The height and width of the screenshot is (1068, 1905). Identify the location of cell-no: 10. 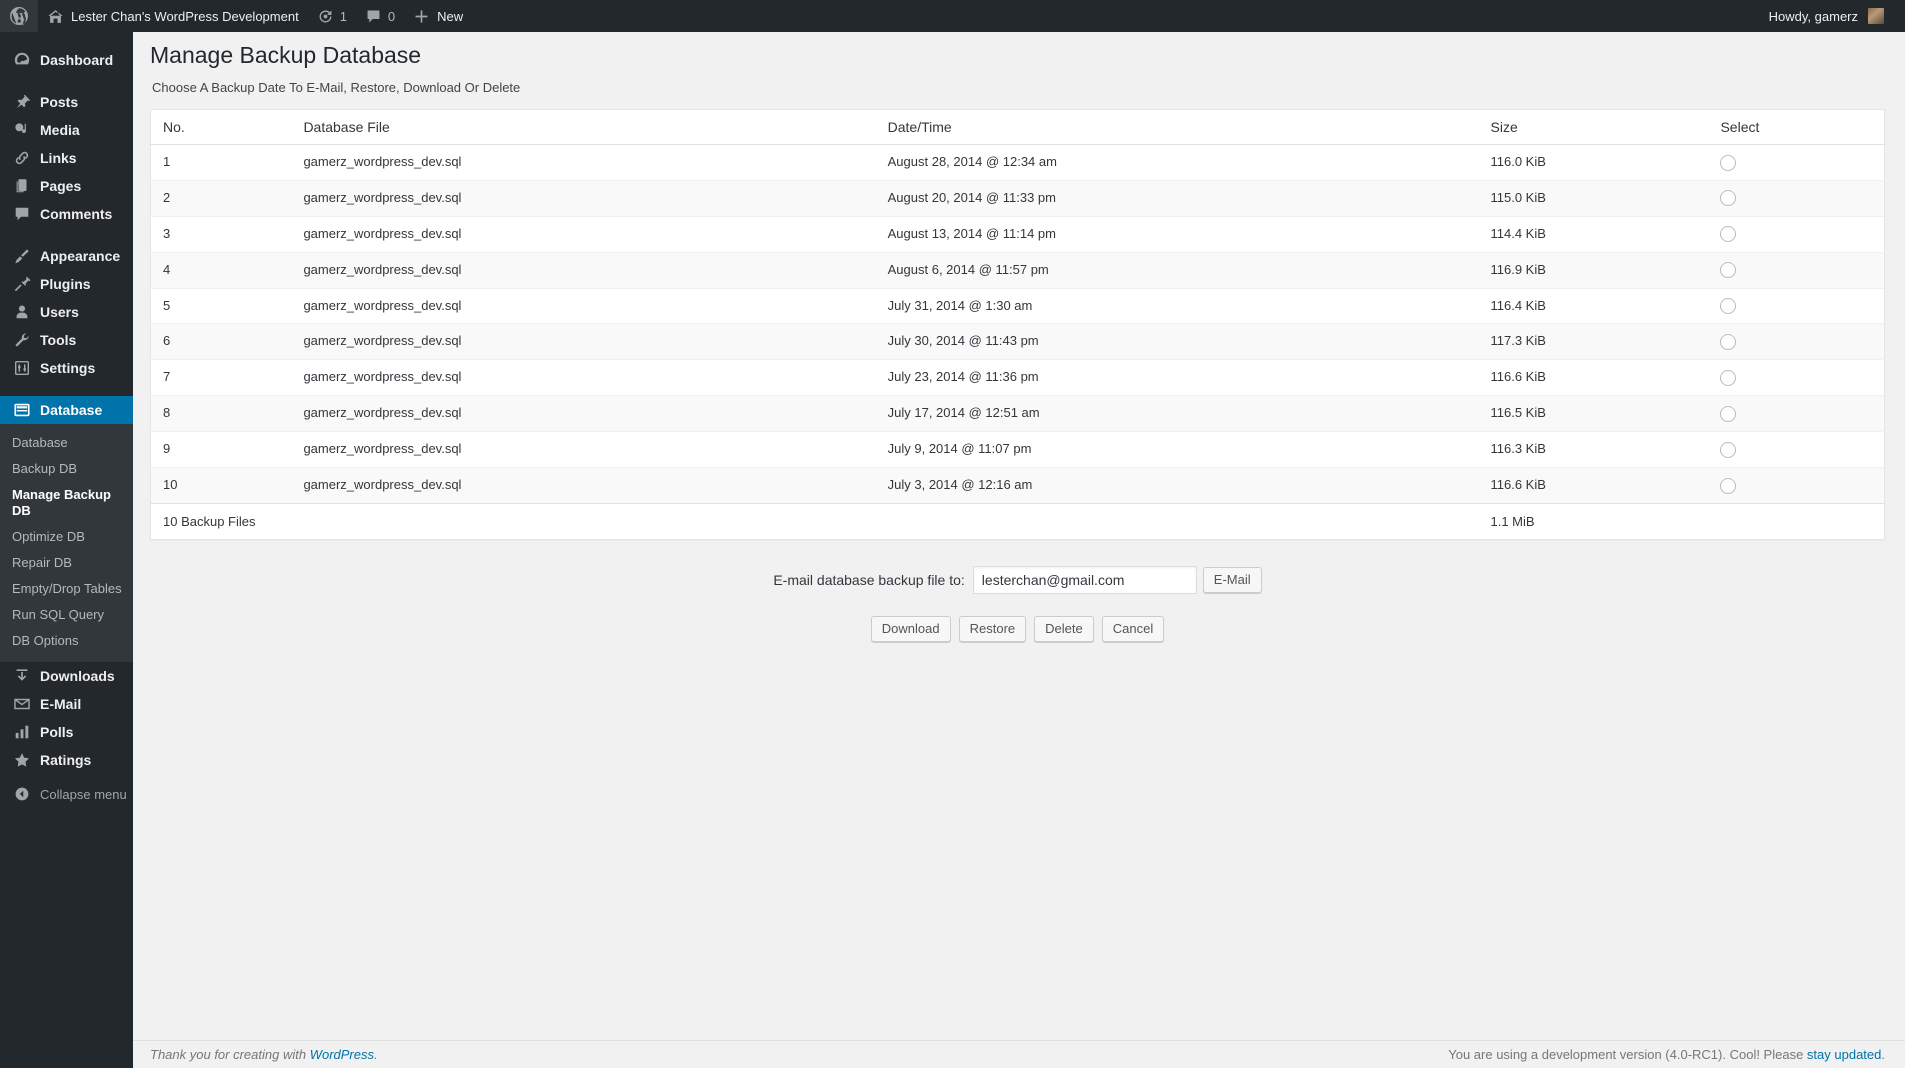
(222, 485).